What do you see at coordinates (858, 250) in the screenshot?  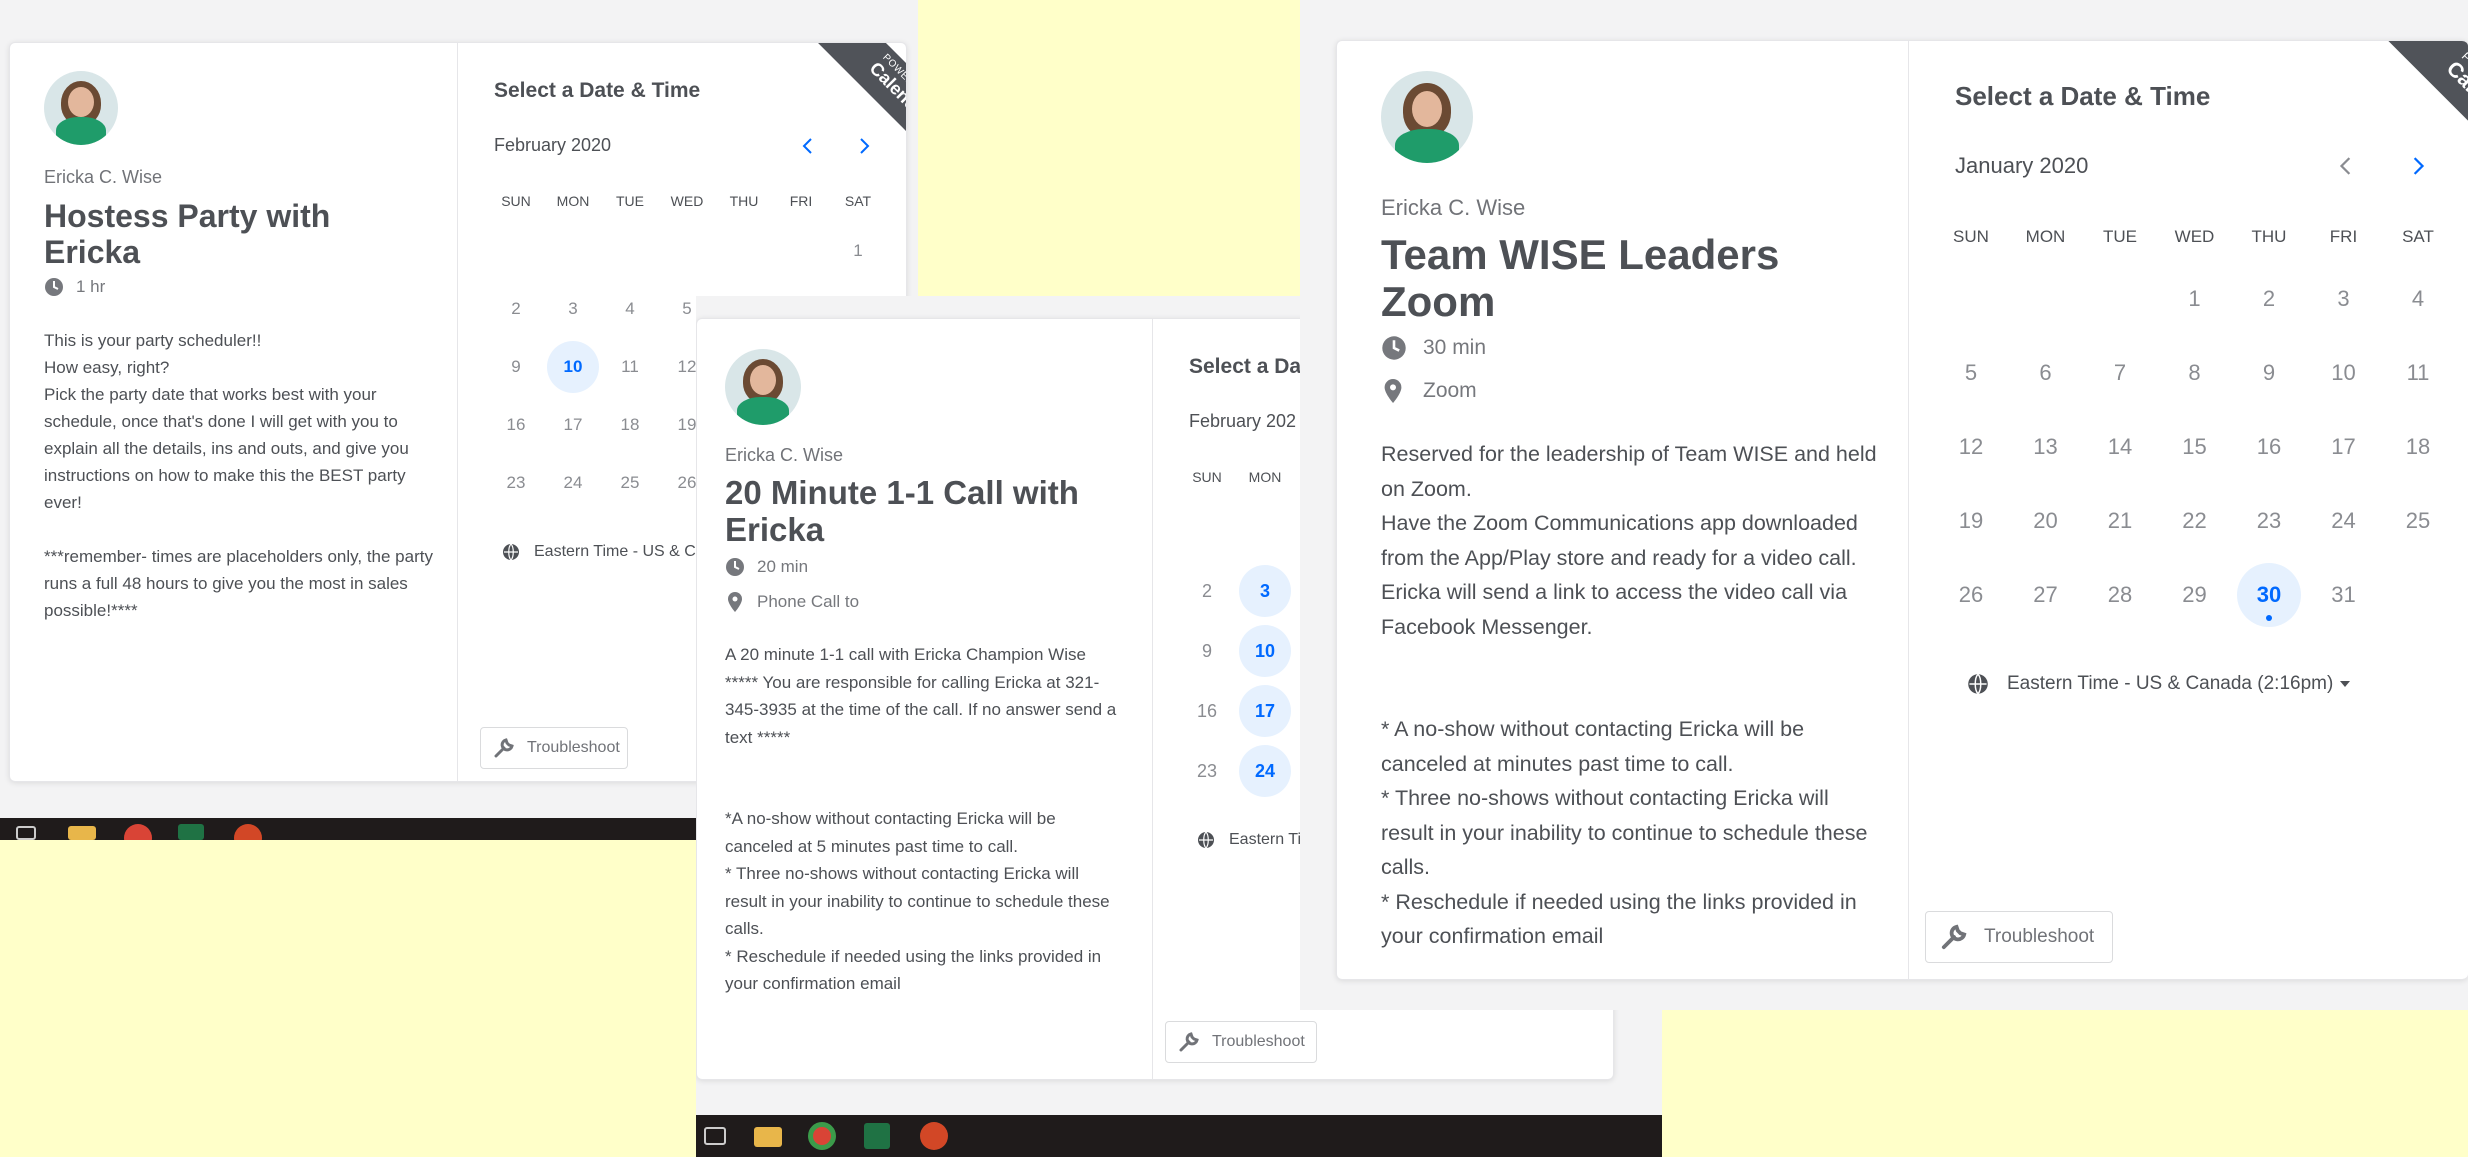 I see `day-unavailable: 1` at bounding box center [858, 250].